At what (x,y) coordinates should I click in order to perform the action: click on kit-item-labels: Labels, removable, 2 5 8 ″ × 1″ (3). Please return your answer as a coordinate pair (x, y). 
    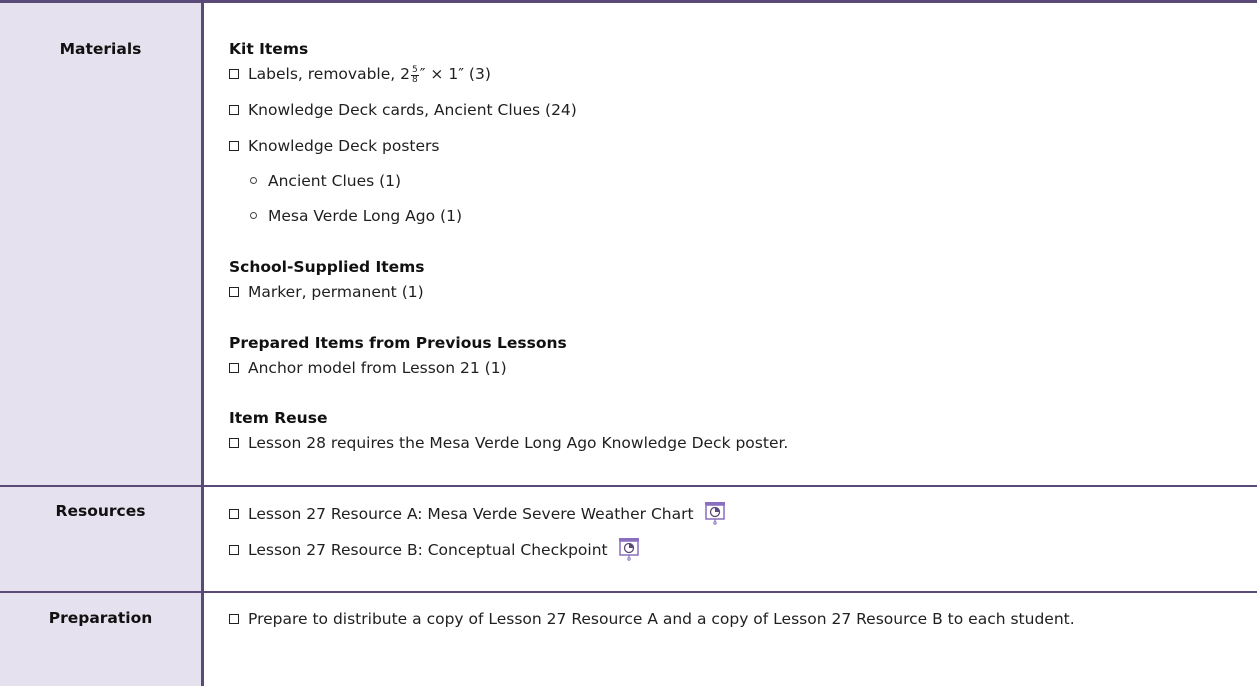
    Looking at the image, I should click on (360, 74).